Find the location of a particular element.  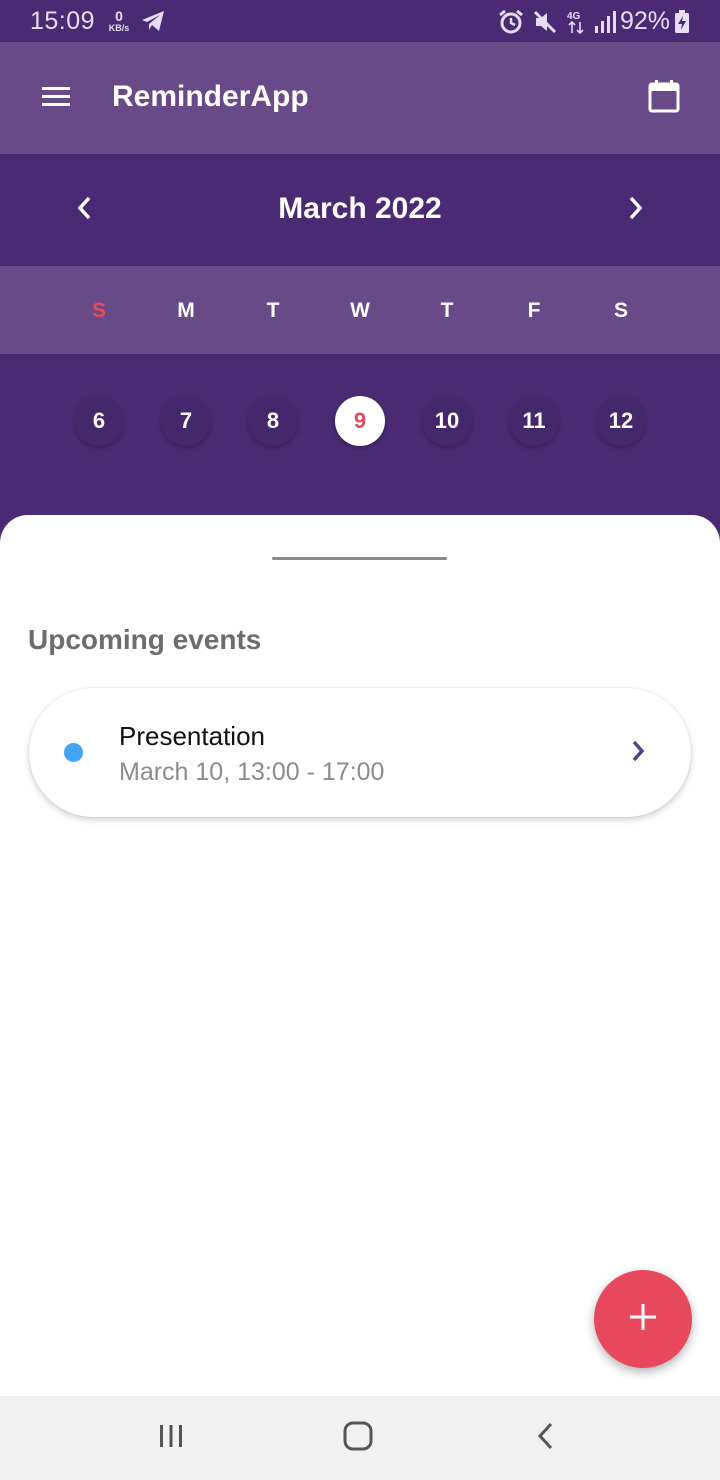

calendar-button is located at coordinates (664, 98).